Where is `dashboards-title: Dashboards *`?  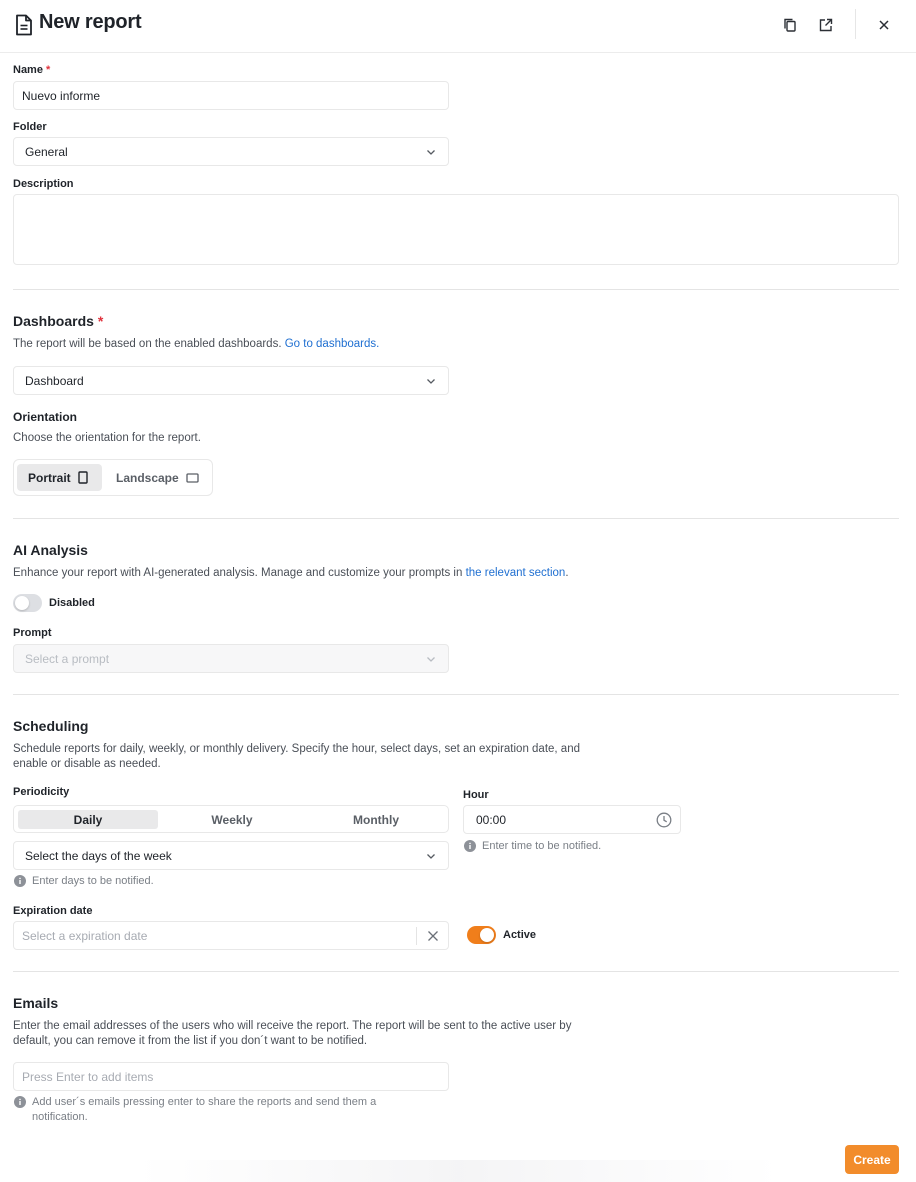 dashboards-title: Dashboards * is located at coordinates (58, 321).